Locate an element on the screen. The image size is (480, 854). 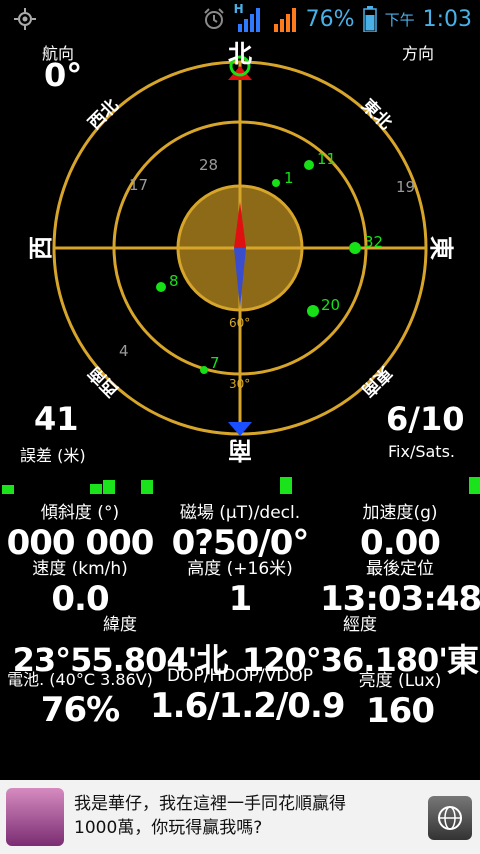
fix-value: 6/10 is located at coordinates (425, 419).